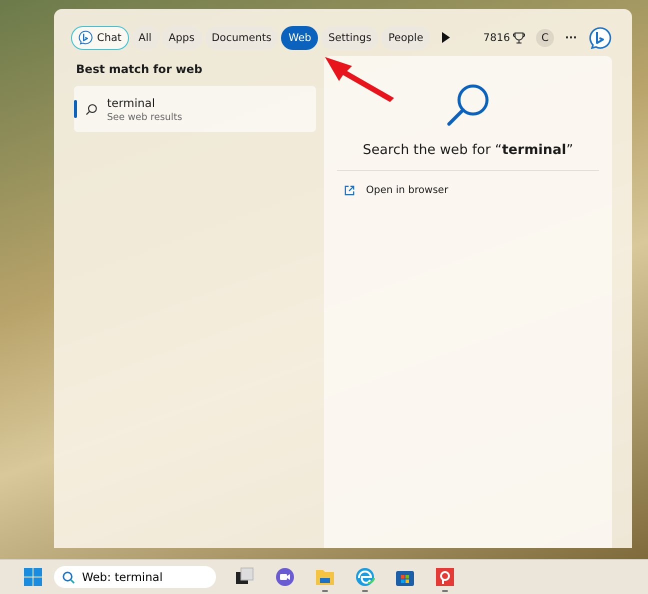 Image resolution: width=648 pixels, height=594 pixels. I want to click on taskbar-search-field: Web: terminal, so click(135, 577).